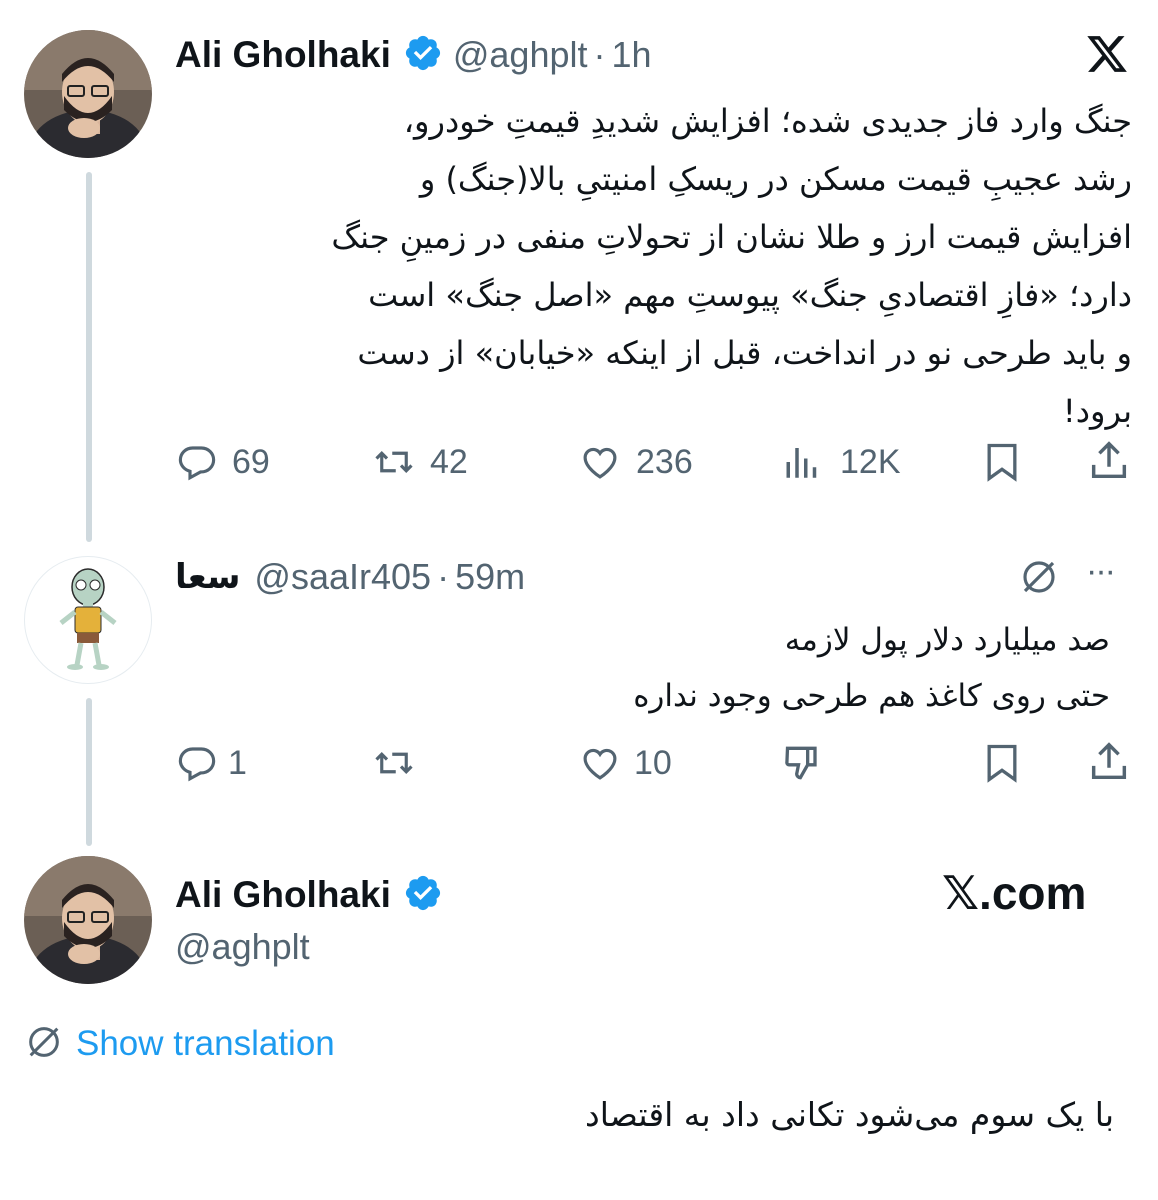  I want to click on author-handle: @saaIr405, so click(342, 577).